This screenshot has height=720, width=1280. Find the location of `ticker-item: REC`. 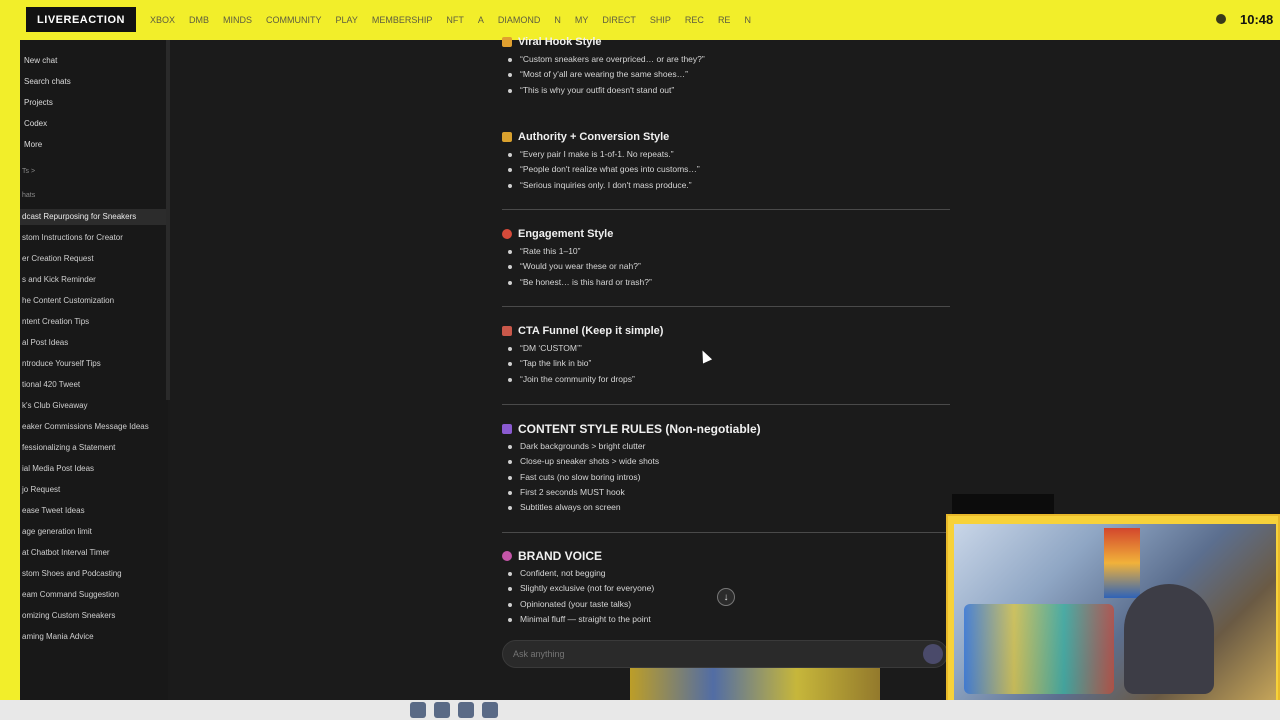

ticker-item: REC is located at coordinates (694, 20).